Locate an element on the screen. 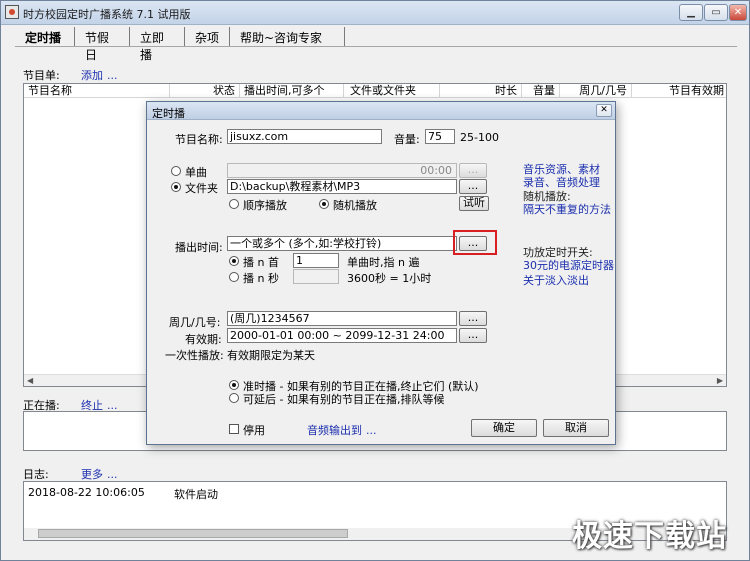 Image resolution: width=750 pixels, height=561 pixels. dialog-title-bar: 定时播 ✕ is located at coordinates (381, 111).